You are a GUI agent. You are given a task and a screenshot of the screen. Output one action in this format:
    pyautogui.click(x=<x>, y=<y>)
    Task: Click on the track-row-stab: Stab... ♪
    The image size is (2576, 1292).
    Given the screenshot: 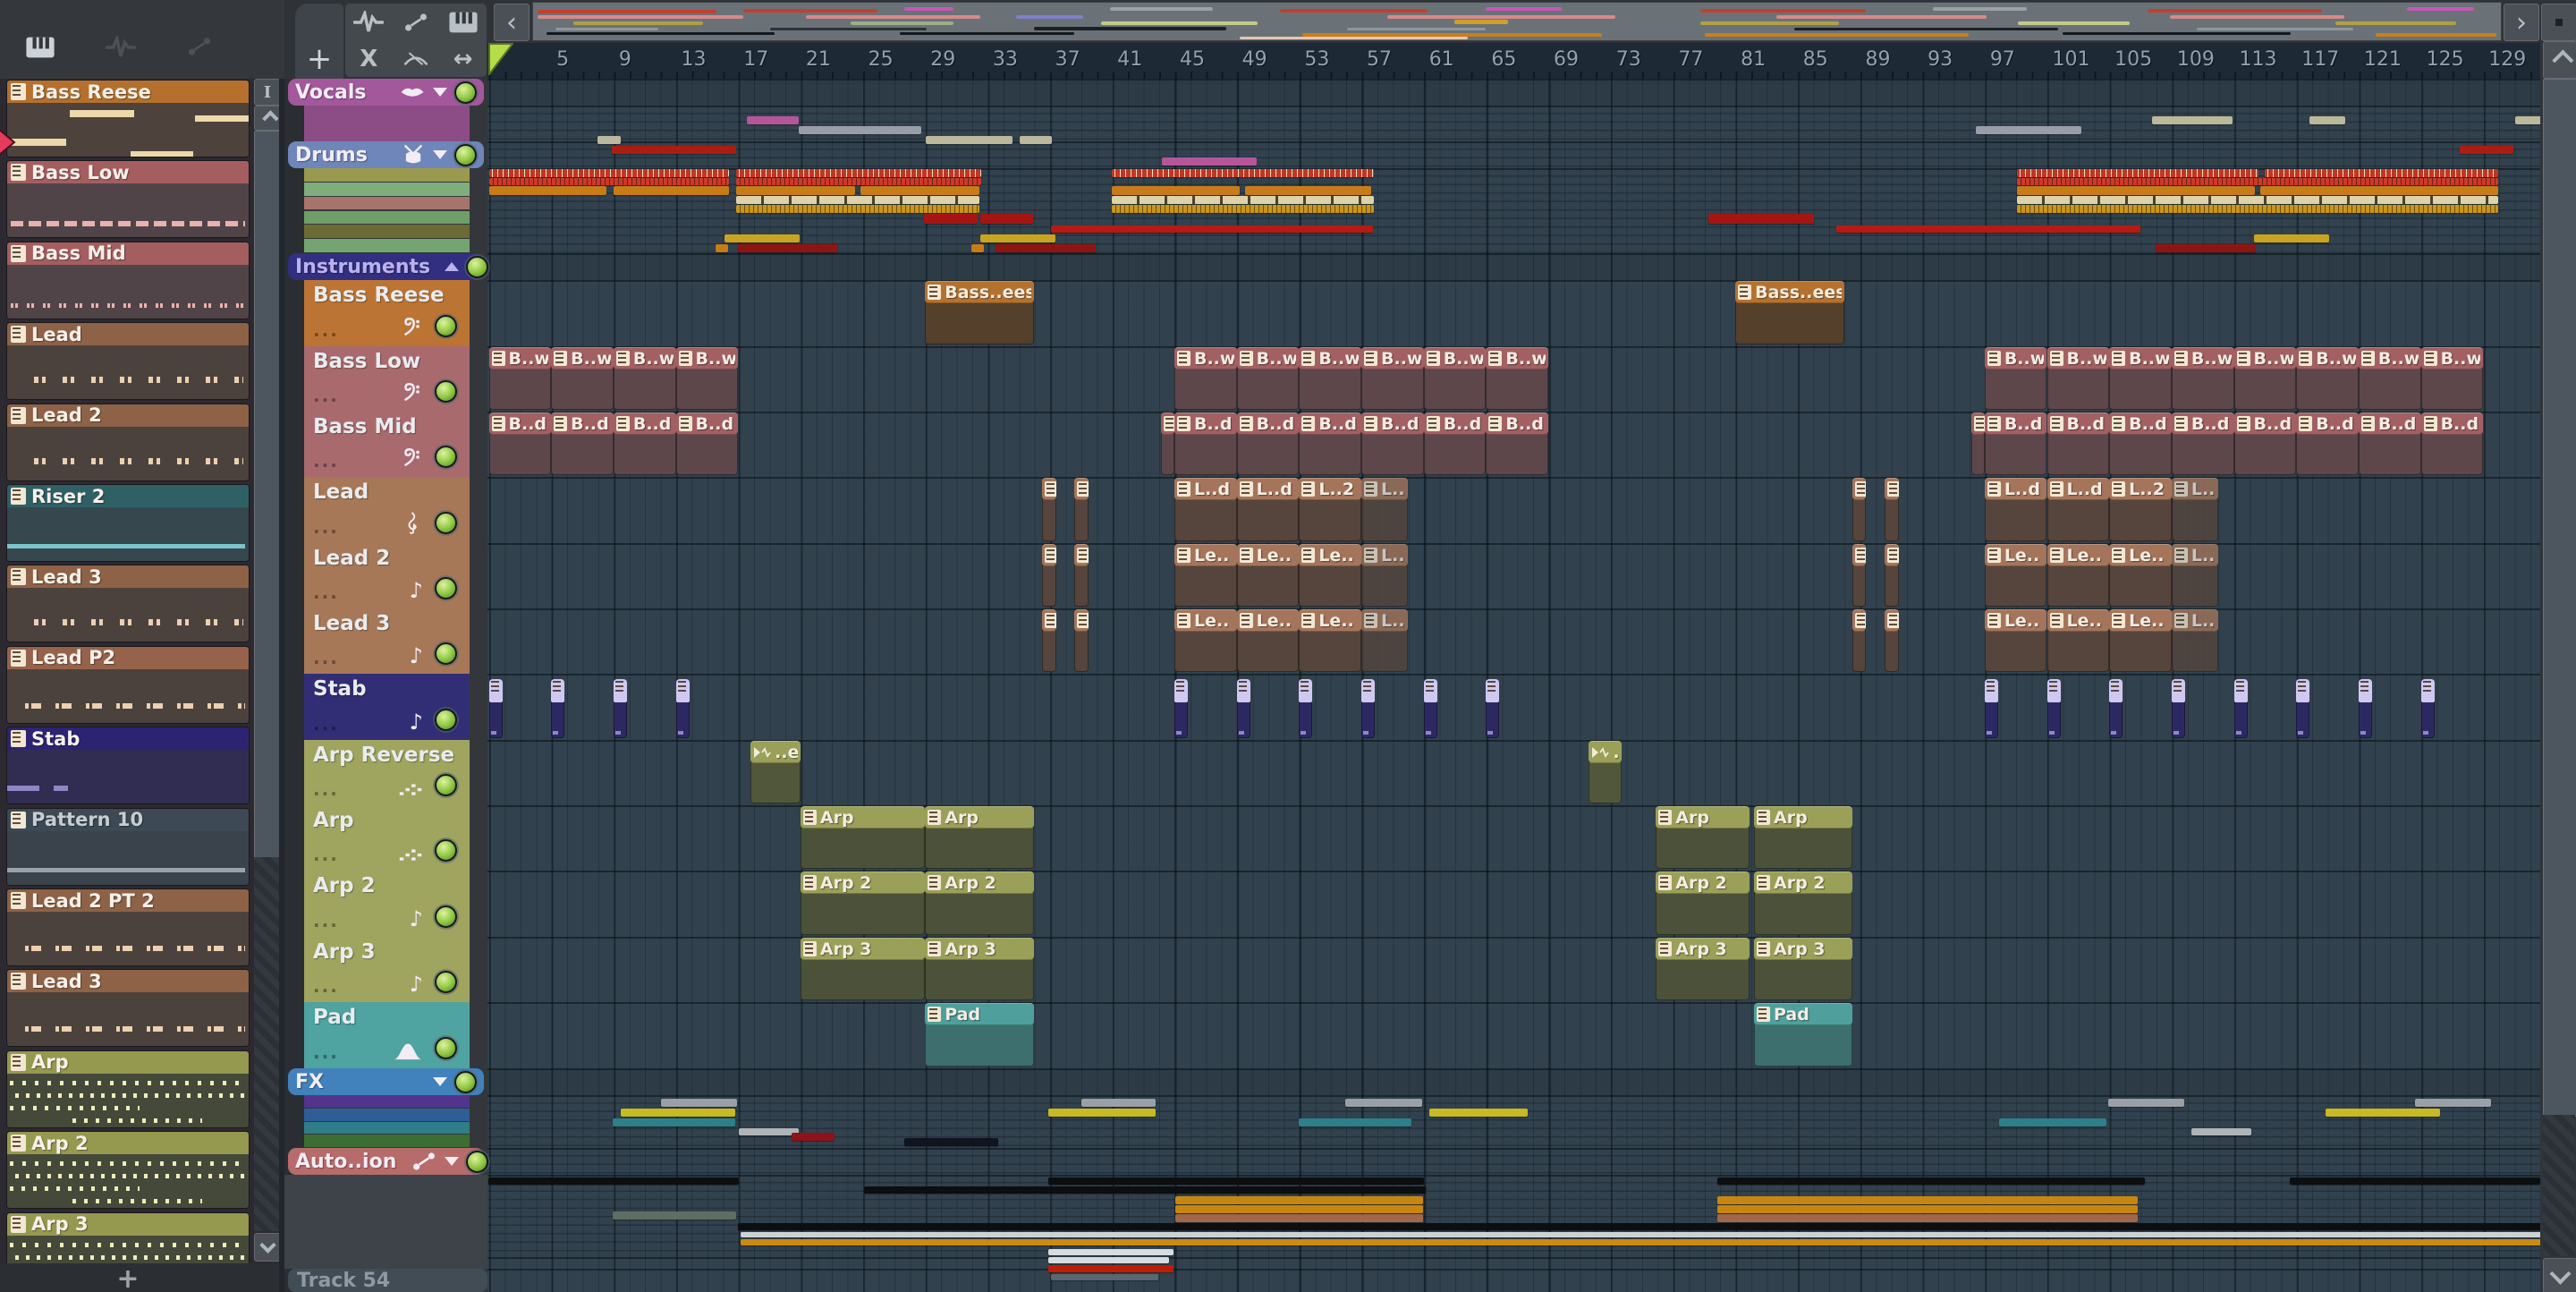 What is the action you would take?
    pyautogui.click(x=387, y=707)
    